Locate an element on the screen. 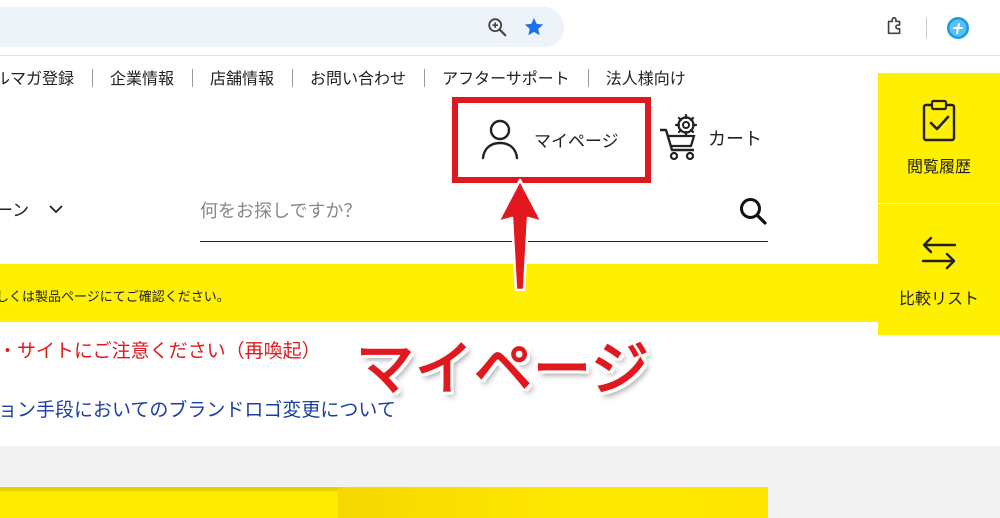  chevron-down-icon is located at coordinates (56, 208).